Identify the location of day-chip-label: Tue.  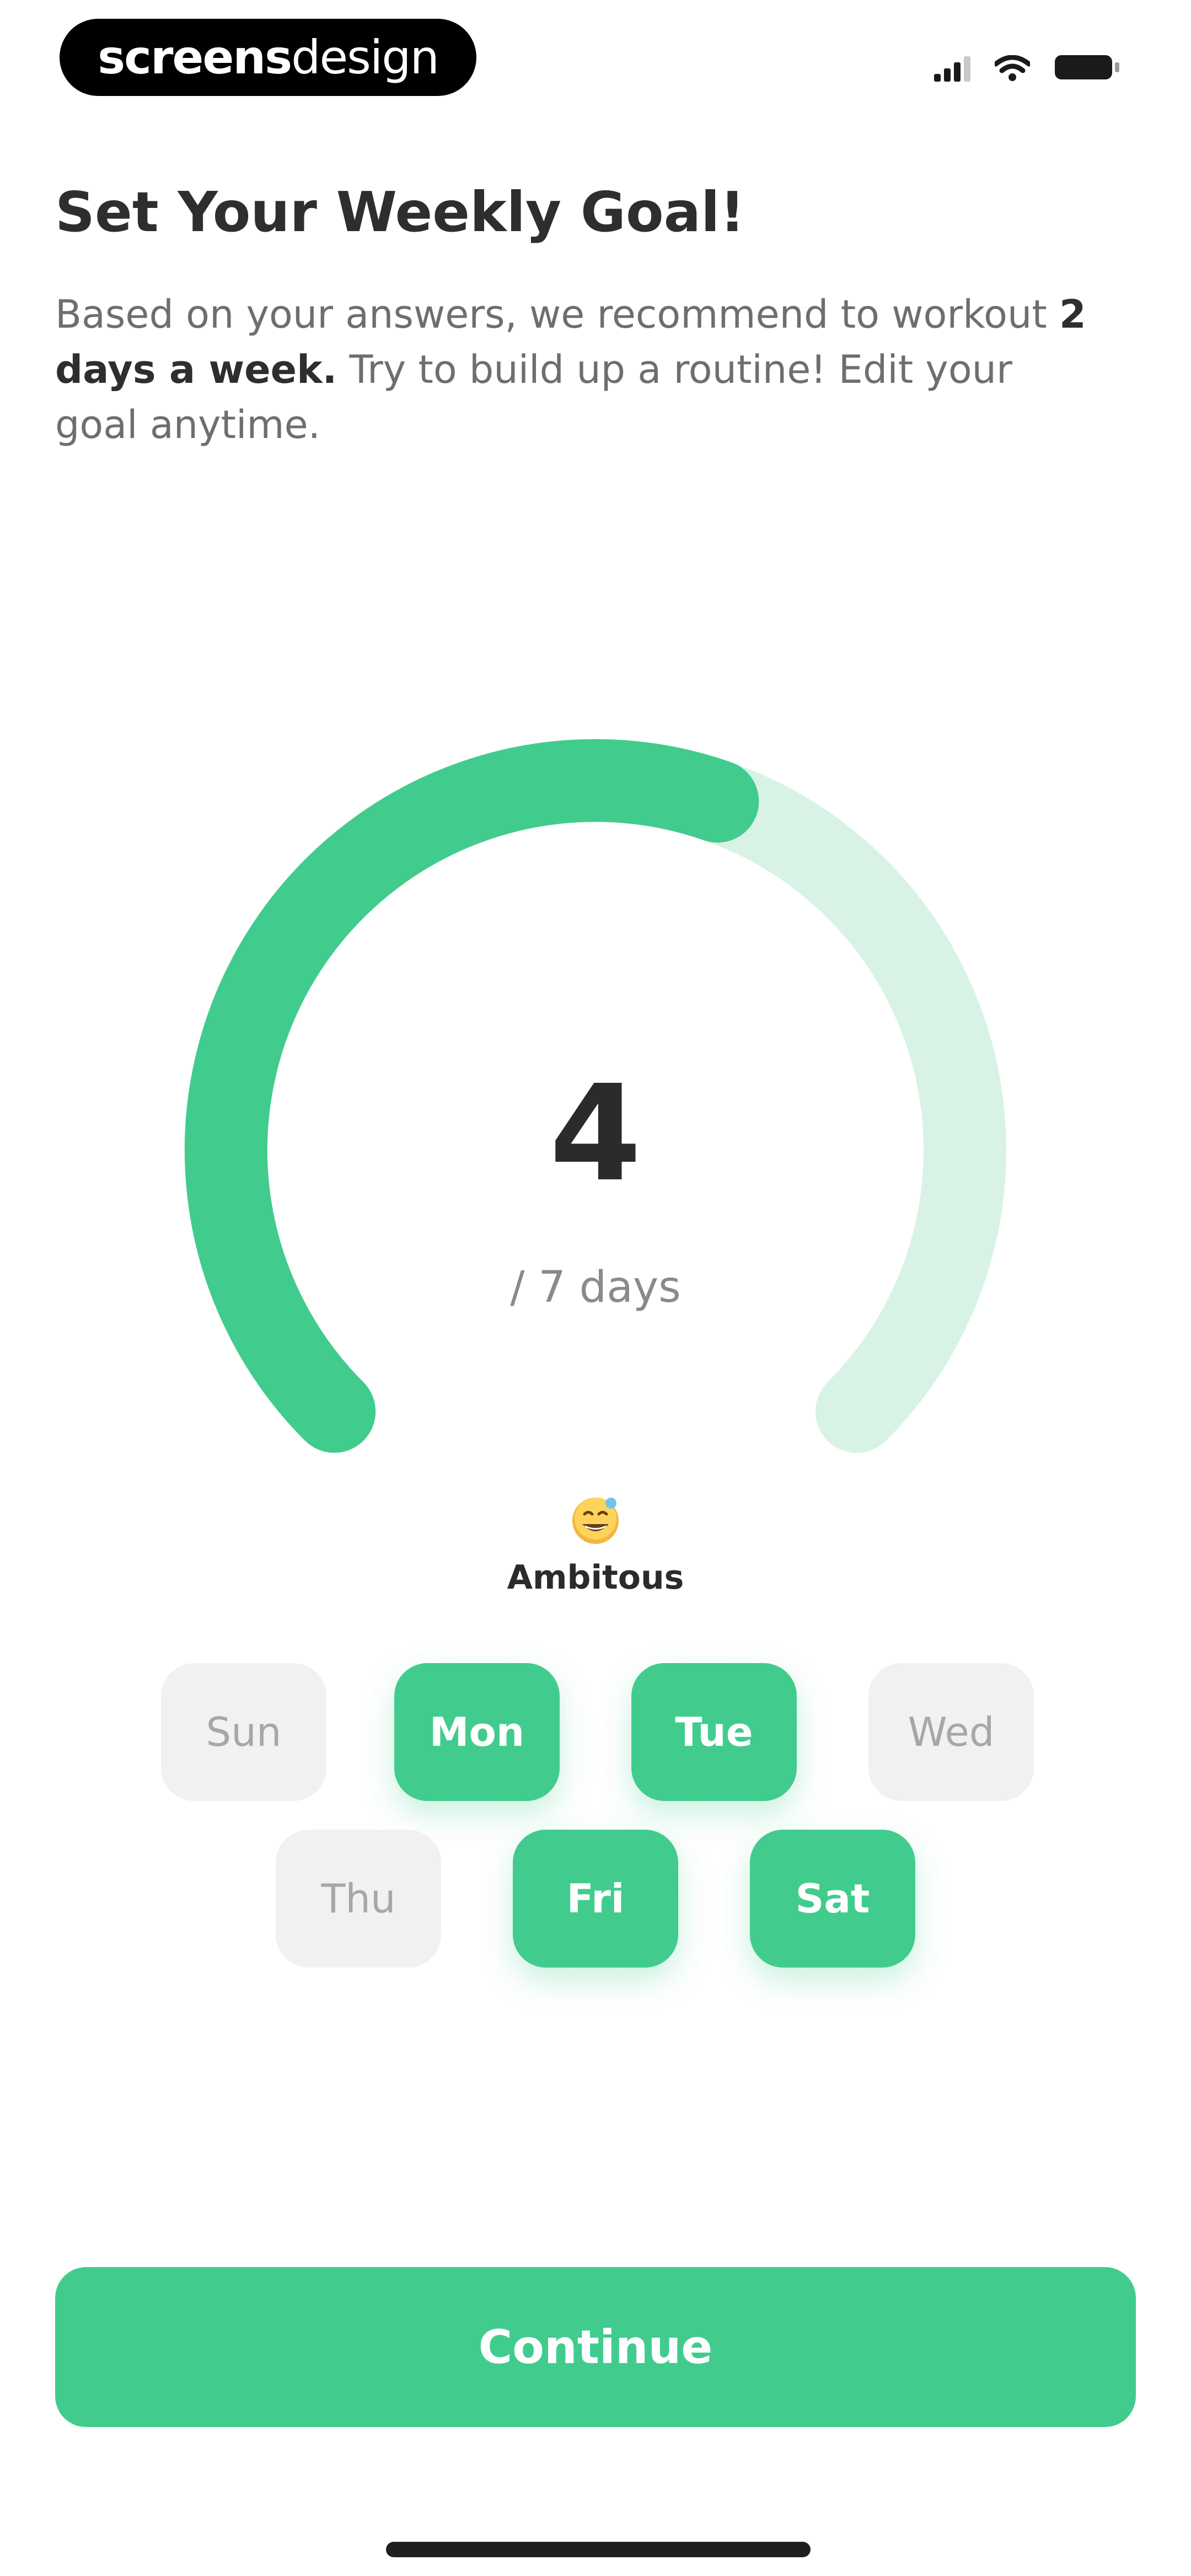
(714, 1732).